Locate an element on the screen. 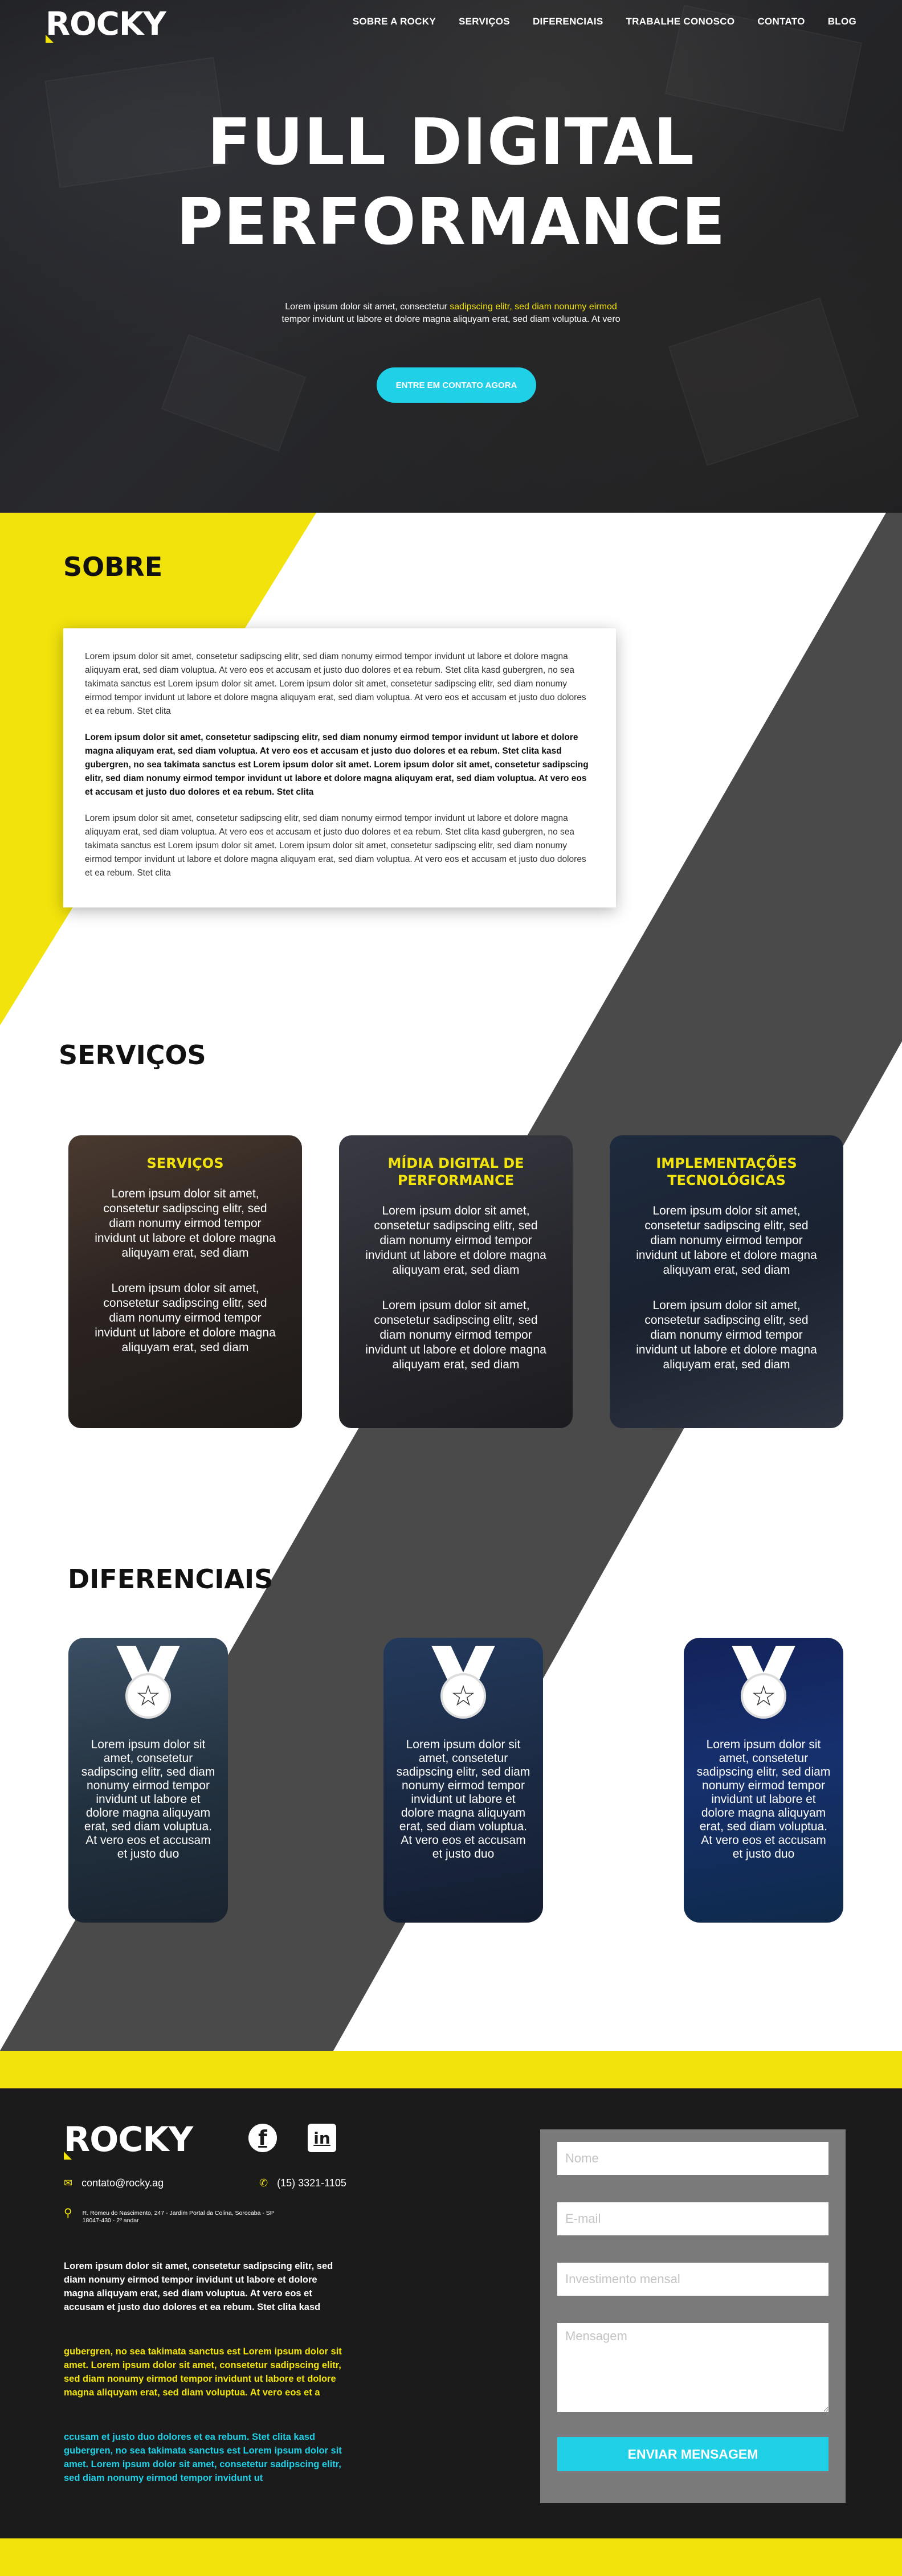  nav-item-trabalhe-conosco: TRABALHE CONOSCO is located at coordinates (680, 21).